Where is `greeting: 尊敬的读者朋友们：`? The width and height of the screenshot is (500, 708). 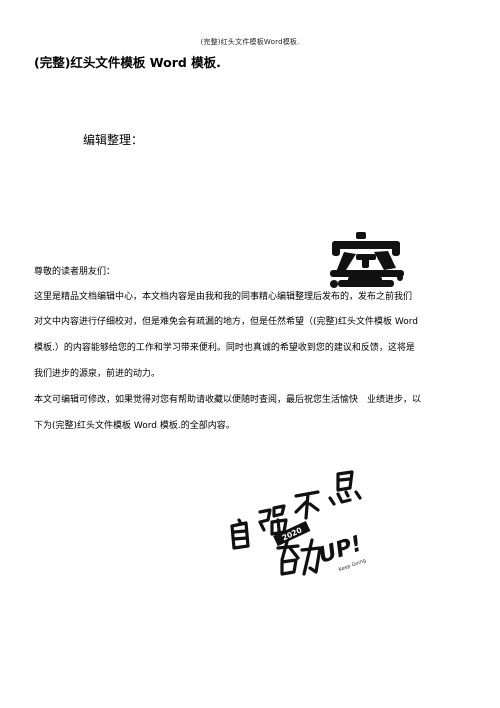
greeting: 尊敬的读者朋友们： is located at coordinates (75, 272).